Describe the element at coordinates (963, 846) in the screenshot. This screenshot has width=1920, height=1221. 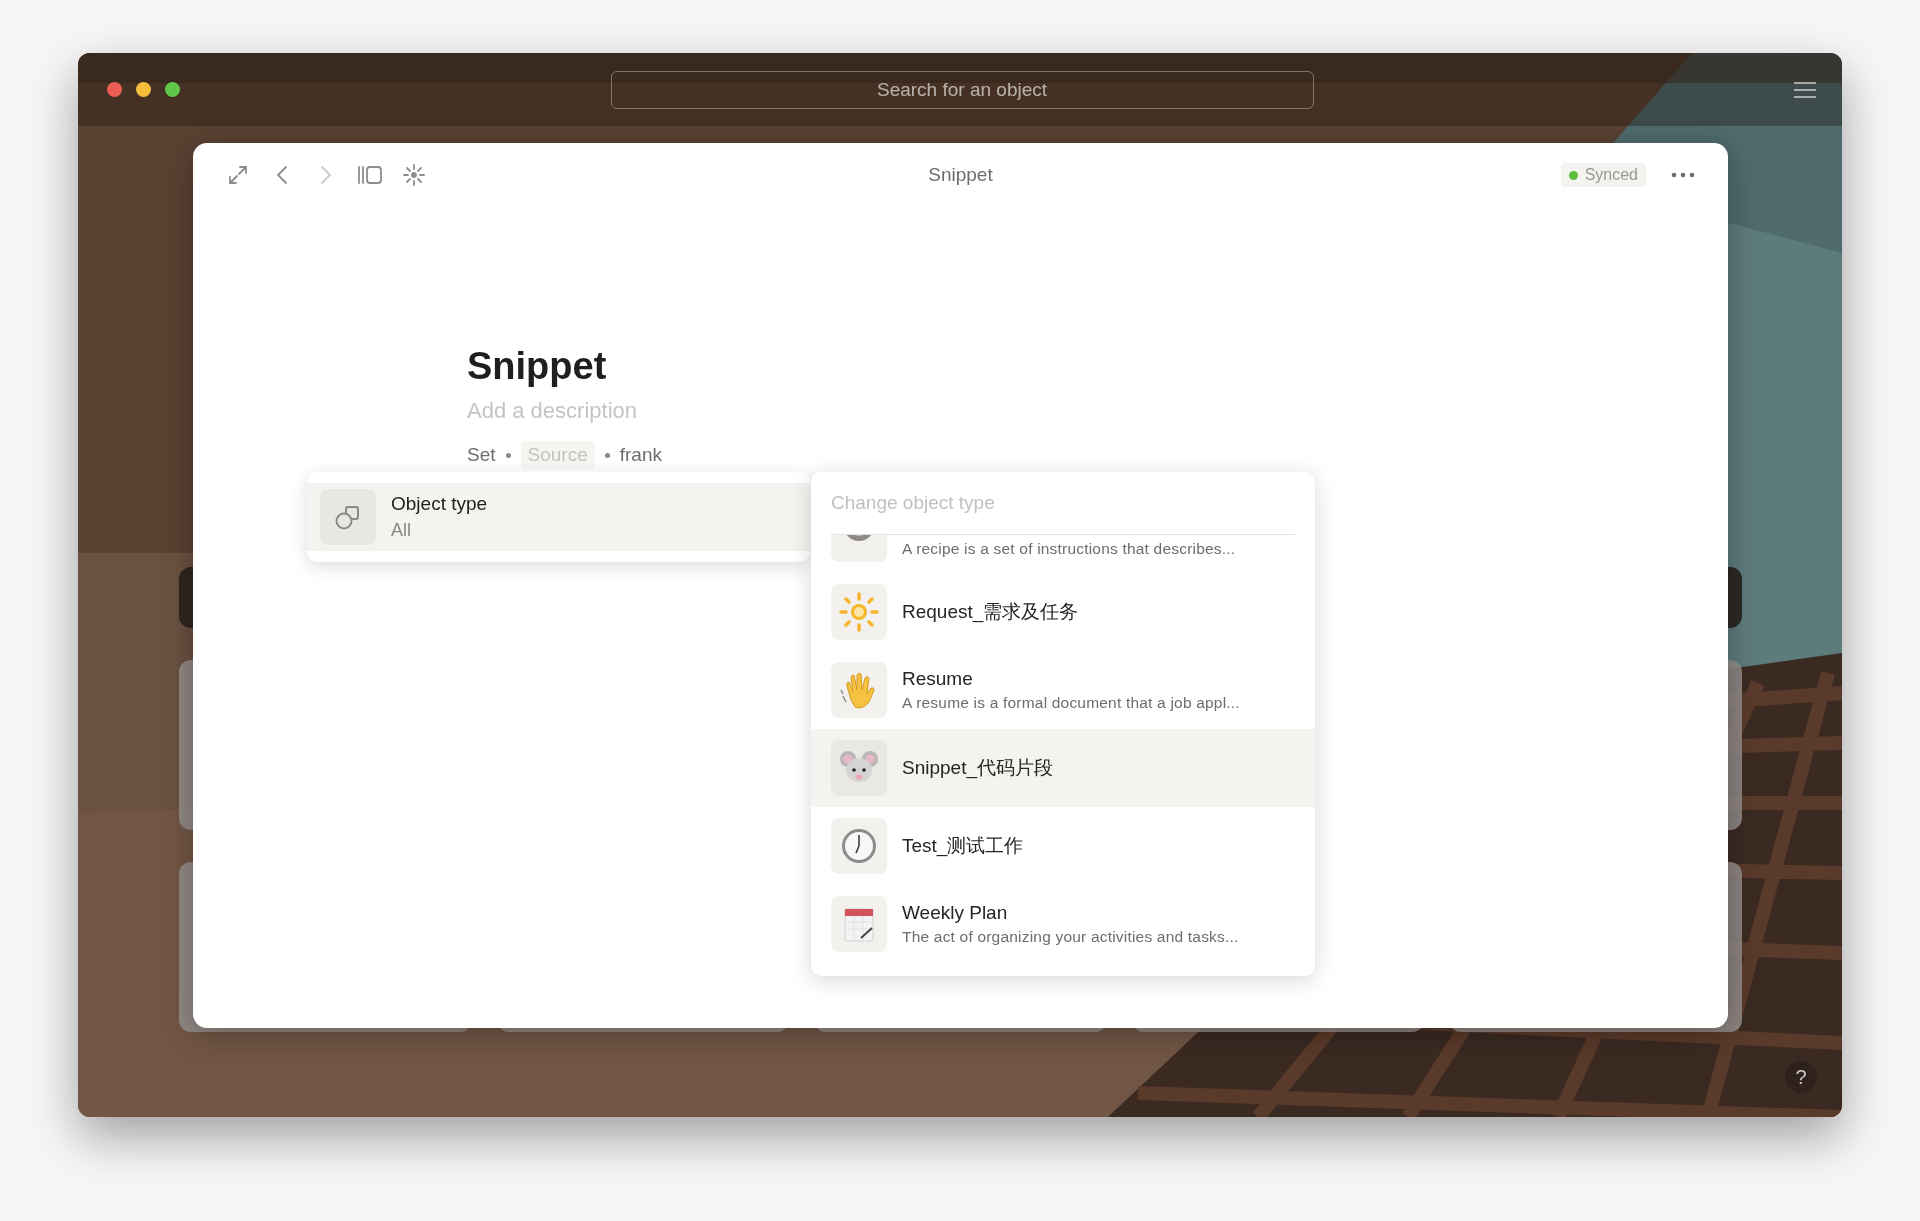
I see `type-name: Test_测试工作` at that location.